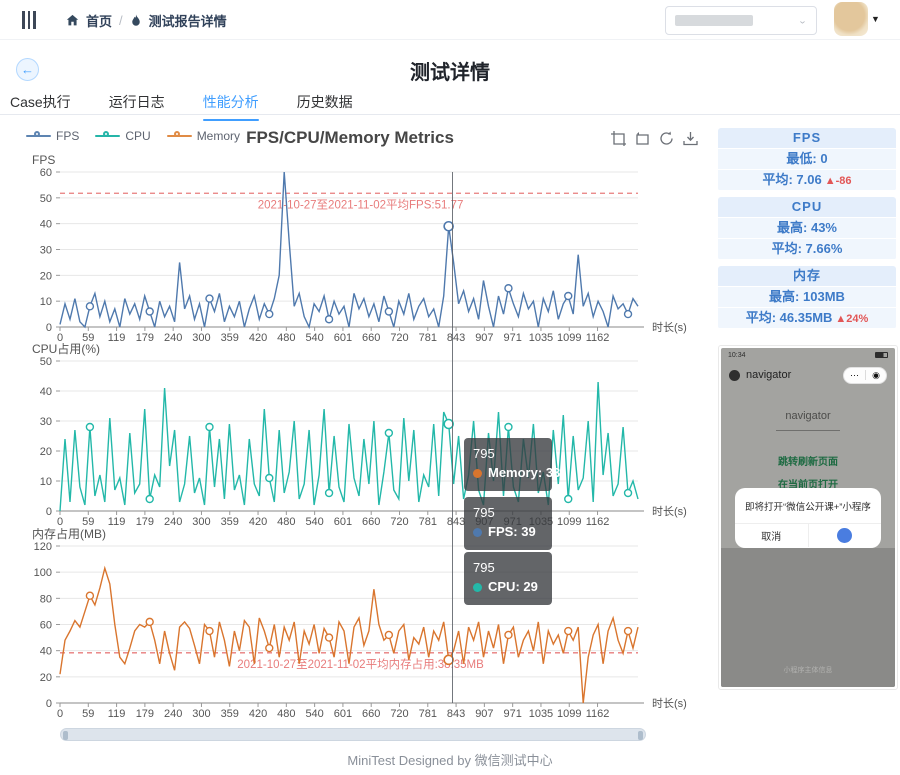 This screenshot has height=775, width=900. Describe the element at coordinates (371, 337) in the screenshot. I see `svg-text: 660` at that location.